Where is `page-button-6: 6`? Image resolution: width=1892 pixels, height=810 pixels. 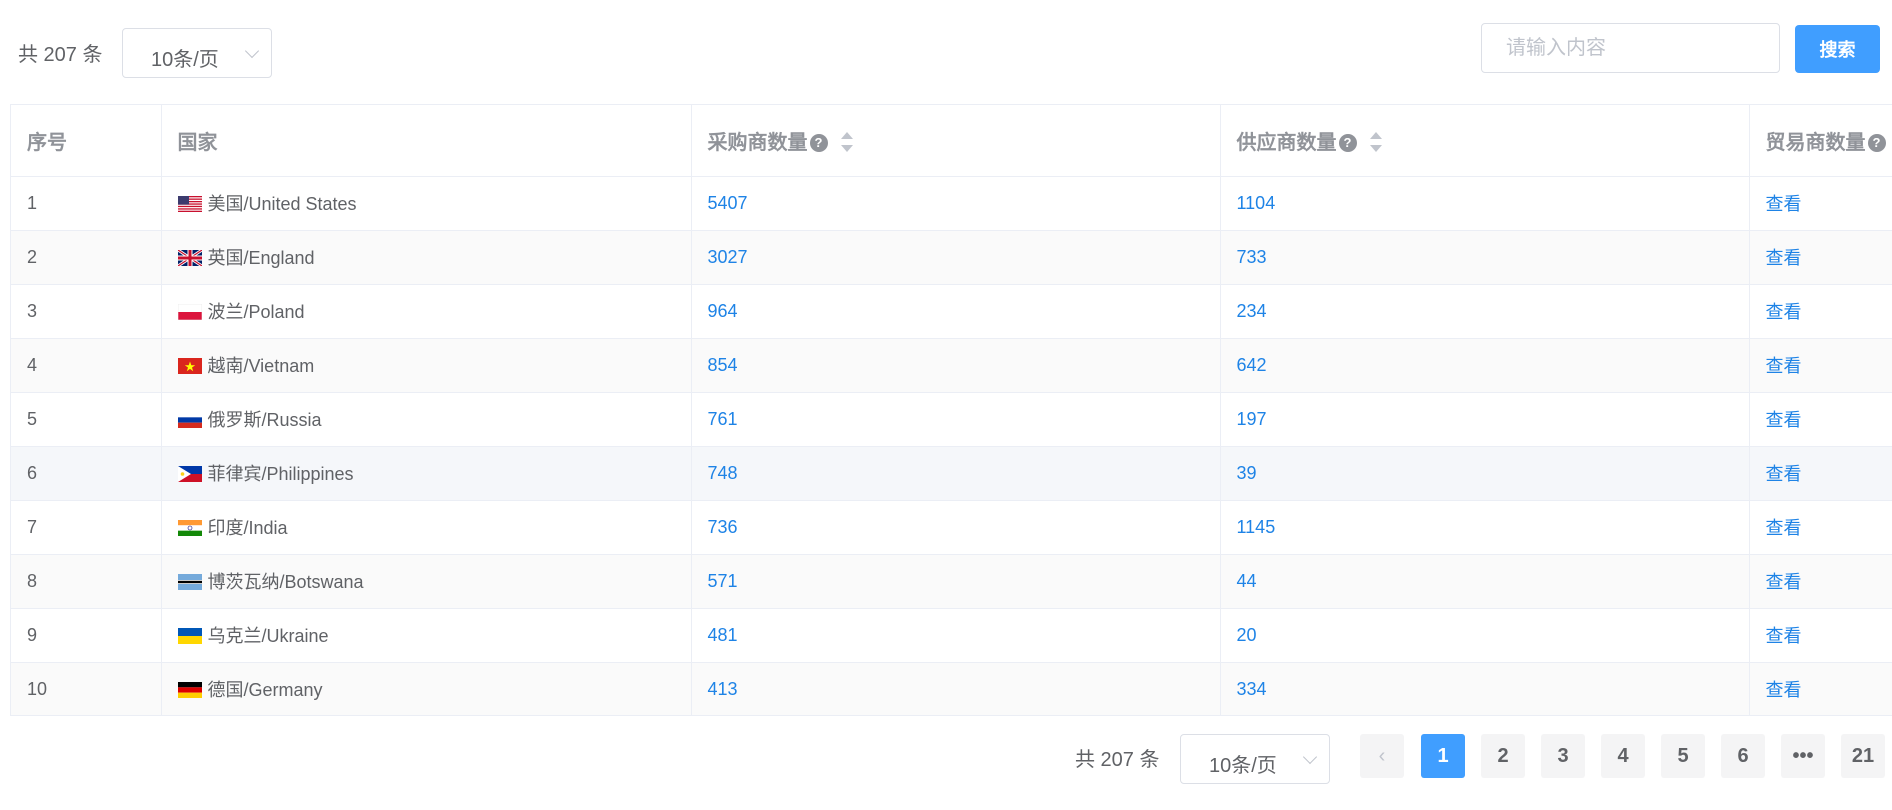 page-button-6: 6 is located at coordinates (1743, 756).